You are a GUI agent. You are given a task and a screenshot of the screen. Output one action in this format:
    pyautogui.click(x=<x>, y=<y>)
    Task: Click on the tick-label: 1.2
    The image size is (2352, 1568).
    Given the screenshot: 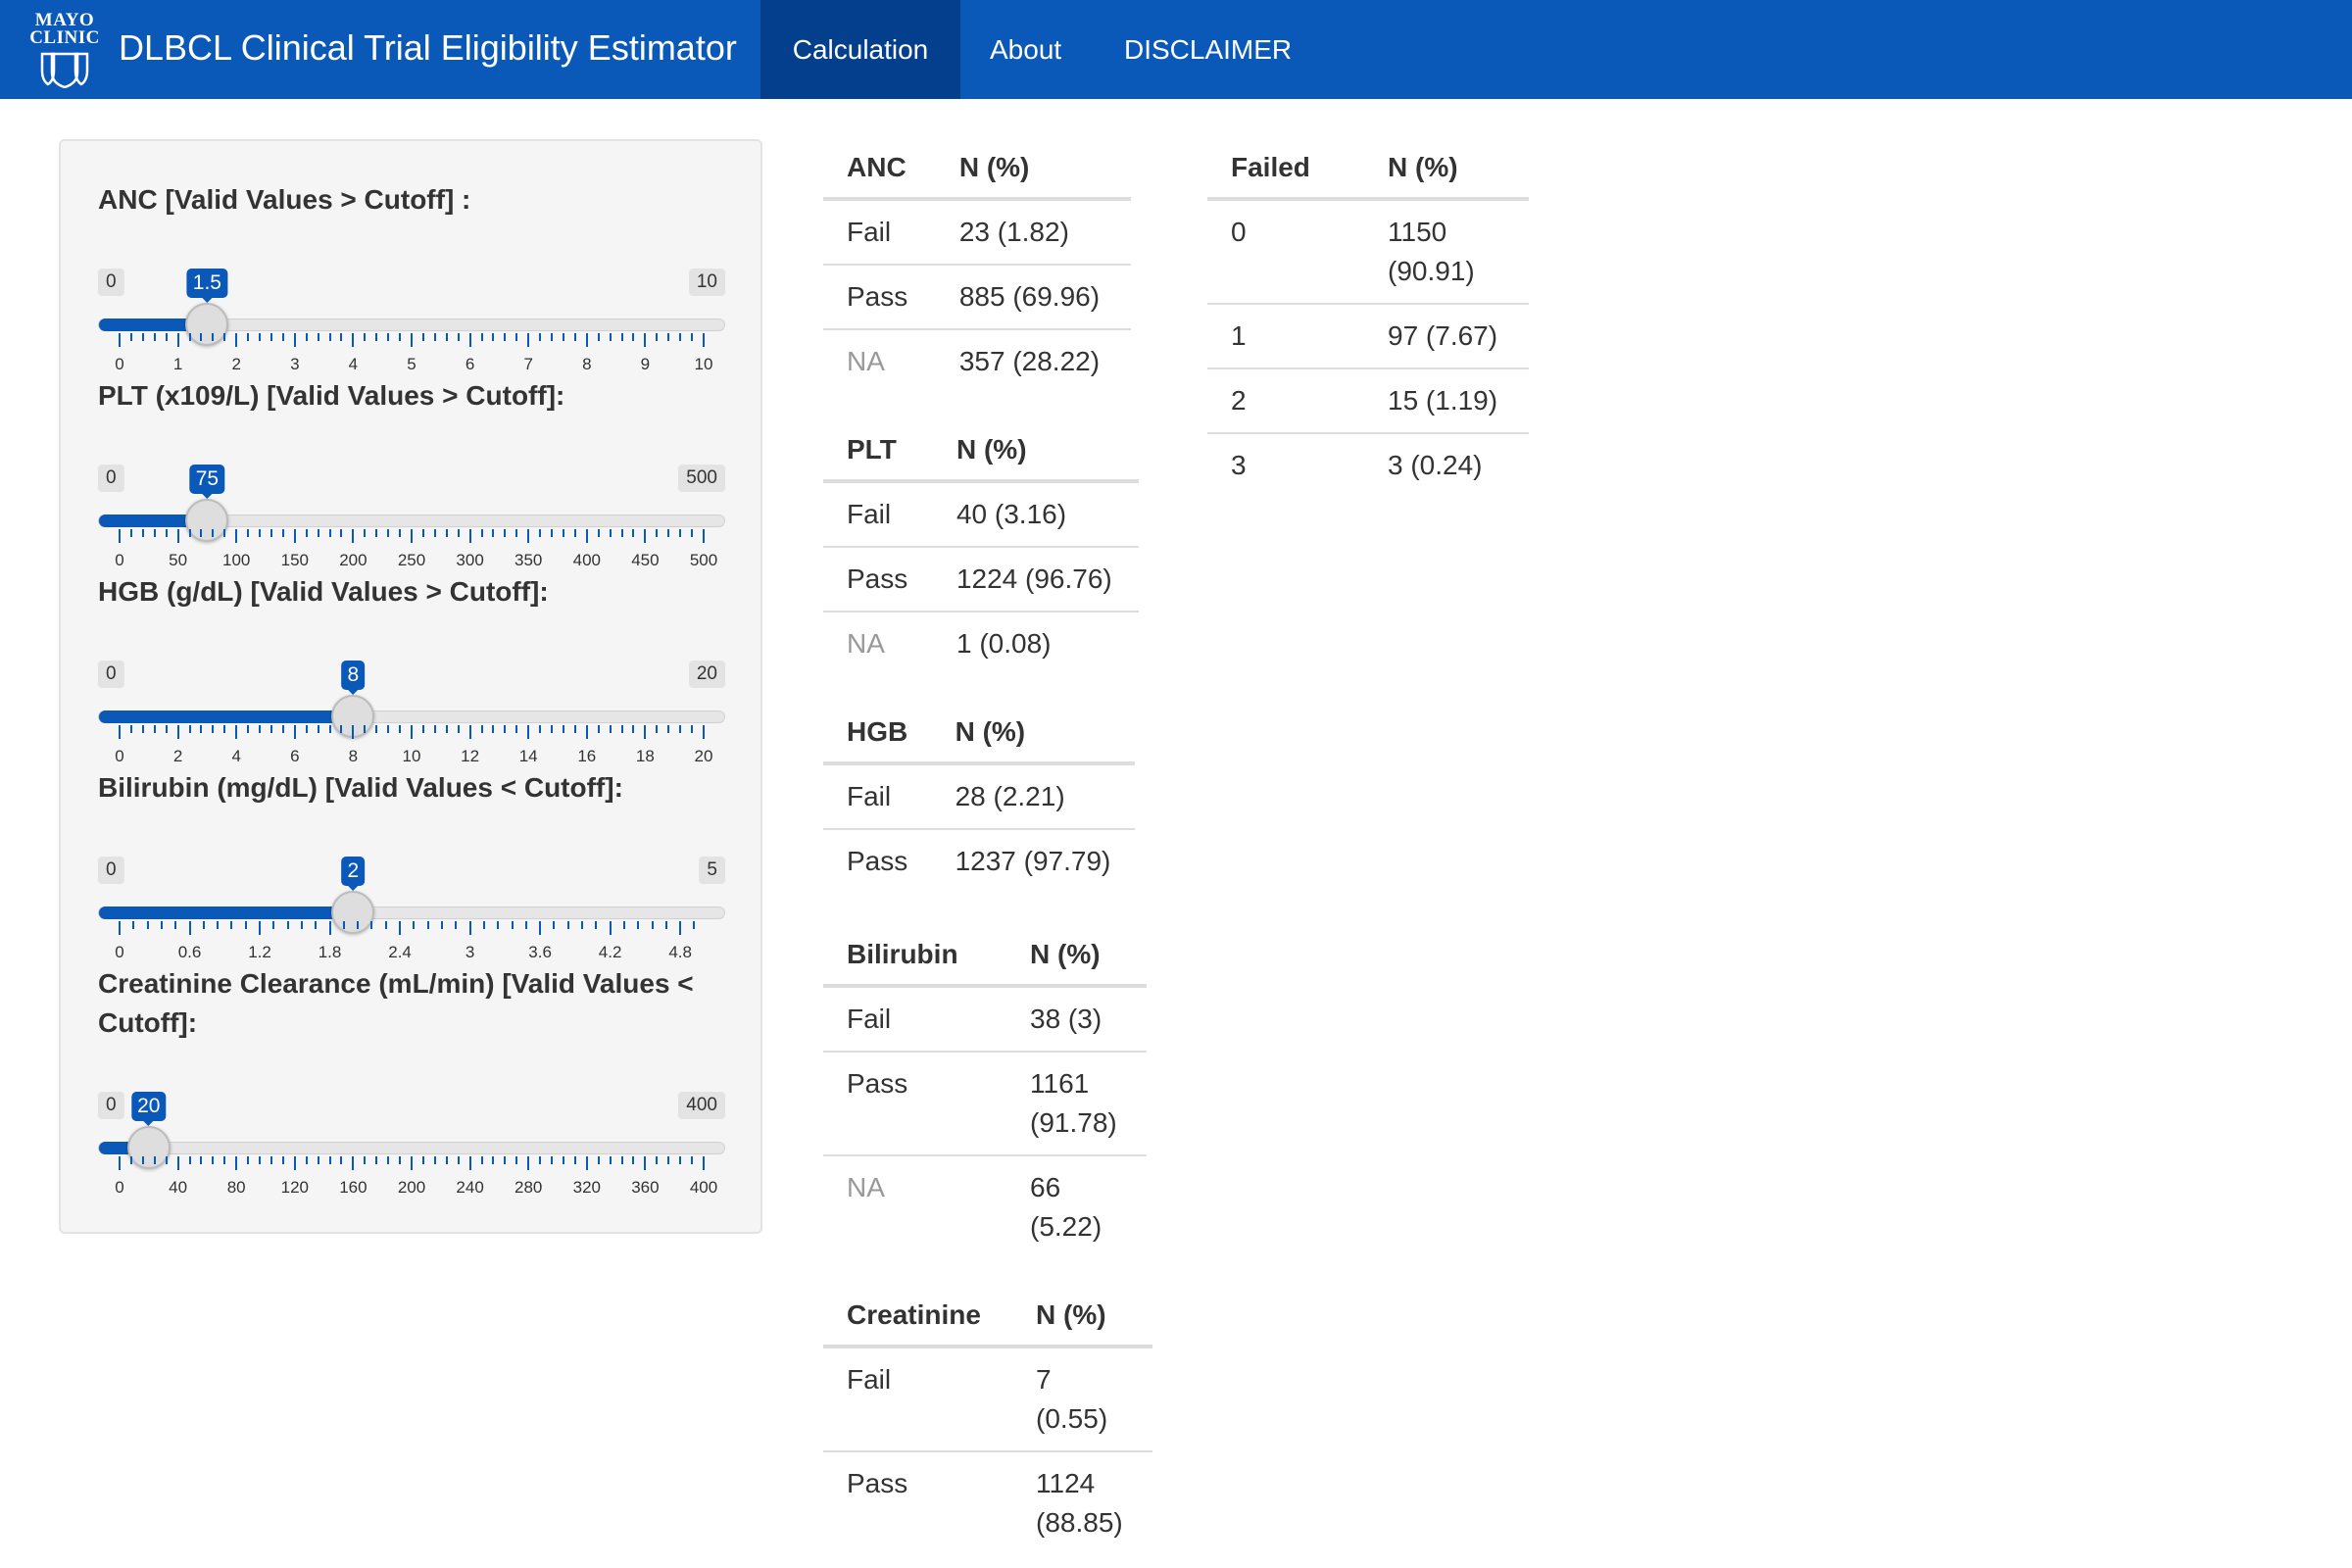 What is the action you would take?
    pyautogui.click(x=259, y=952)
    